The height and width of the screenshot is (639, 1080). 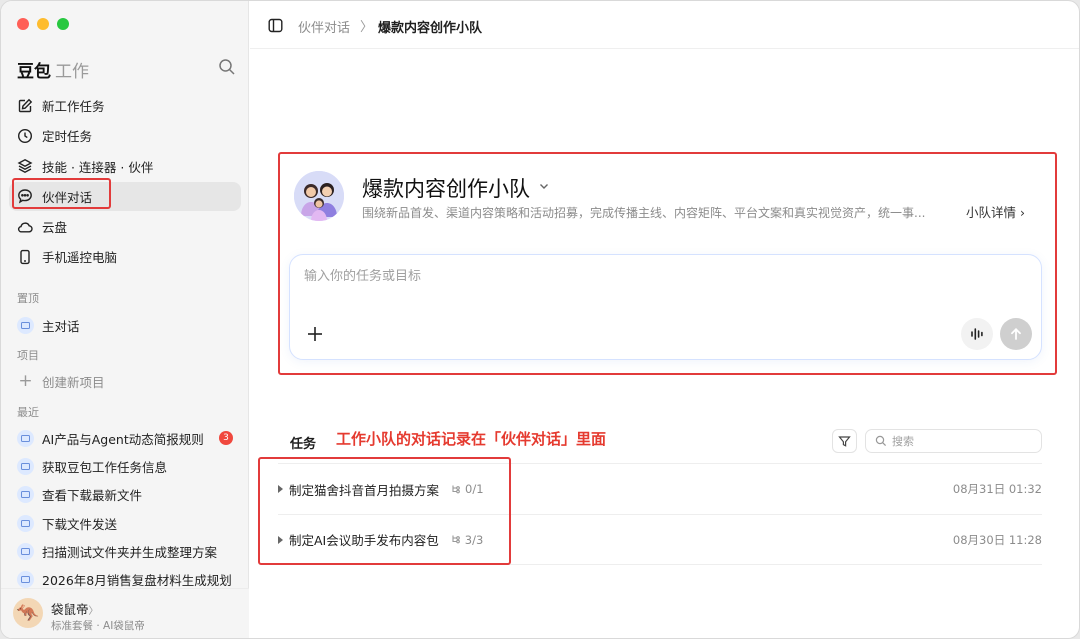 What do you see at coordinates (303, 444) in the screenshot?
I see `tasks-heading: 任务` at bounding box center [303, 444].